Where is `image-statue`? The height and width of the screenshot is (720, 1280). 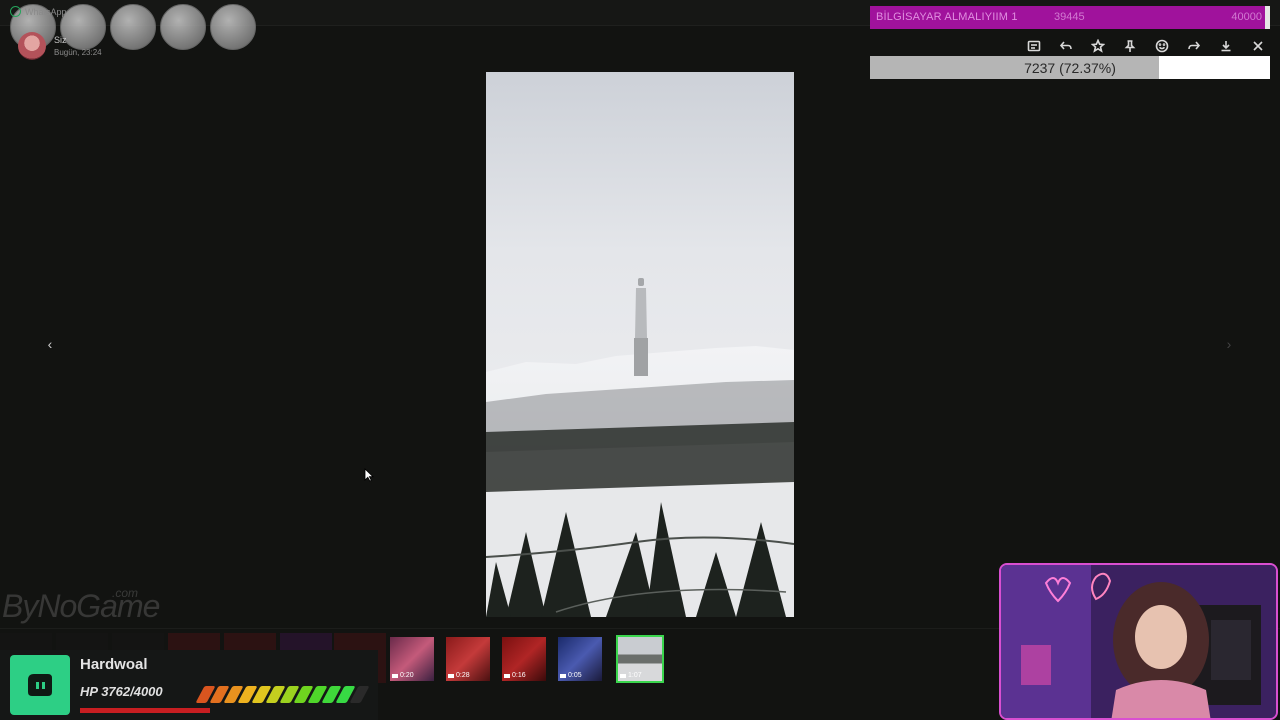
image-statue is located at coordinates (641, 327).